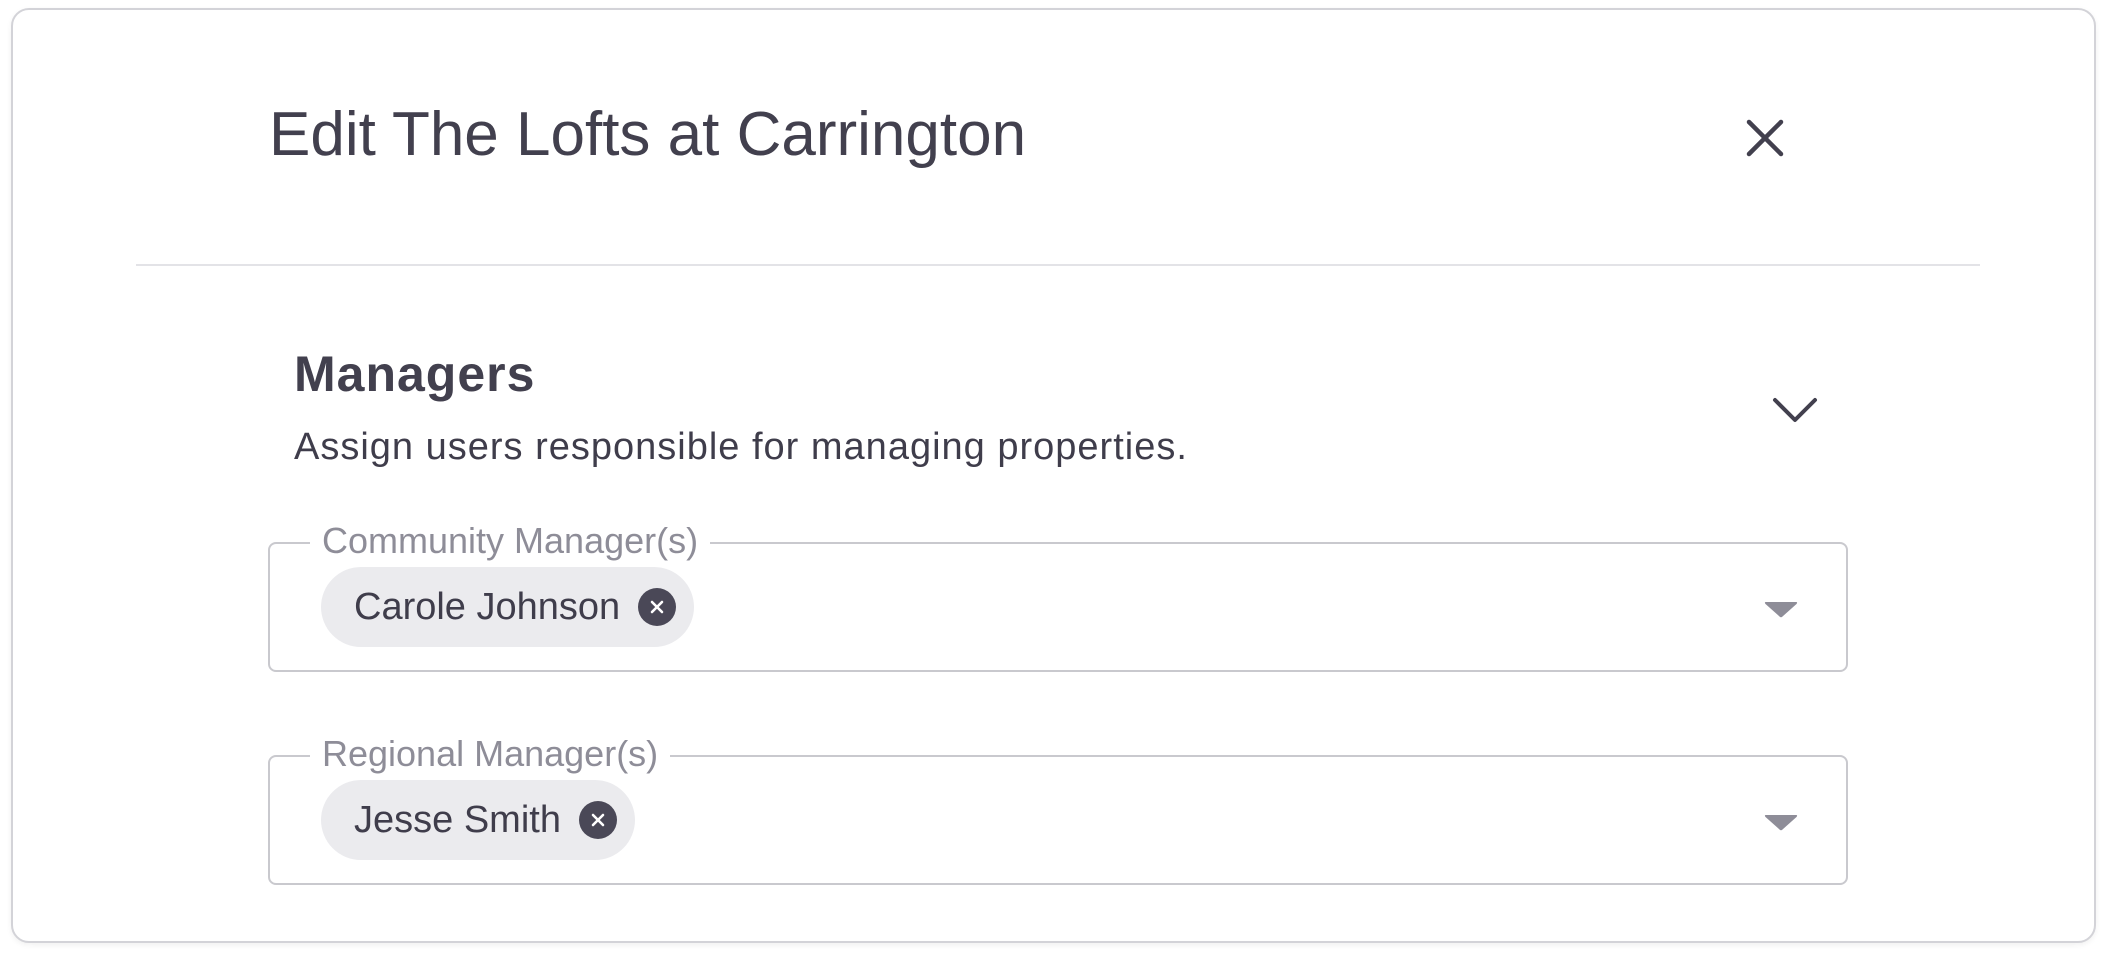 The image size is (2111, 961). What do you see at coordinates (490, 754) in the screenshot?
I see `regional-manager-label: Regional Manager(s)` at bounding box center [490, 754].